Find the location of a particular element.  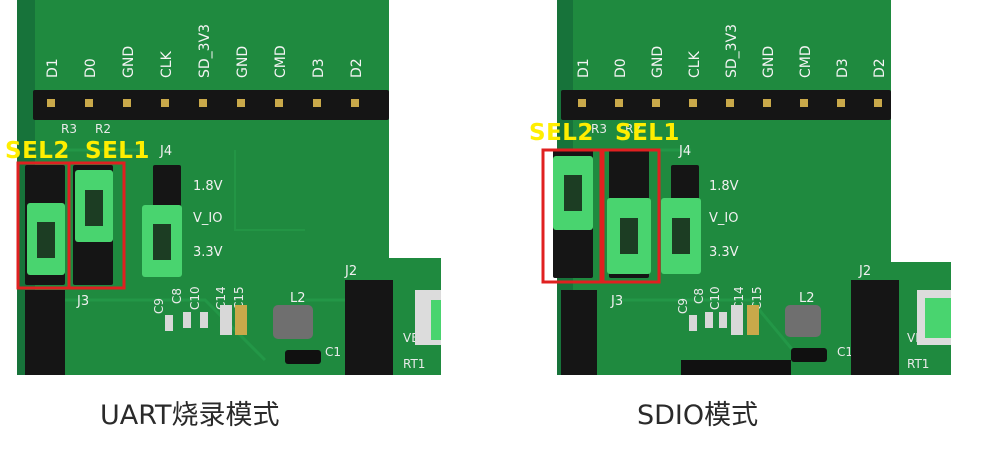

sdio-mode-caption: SDIO模式 is located at coordinates (698, 415).